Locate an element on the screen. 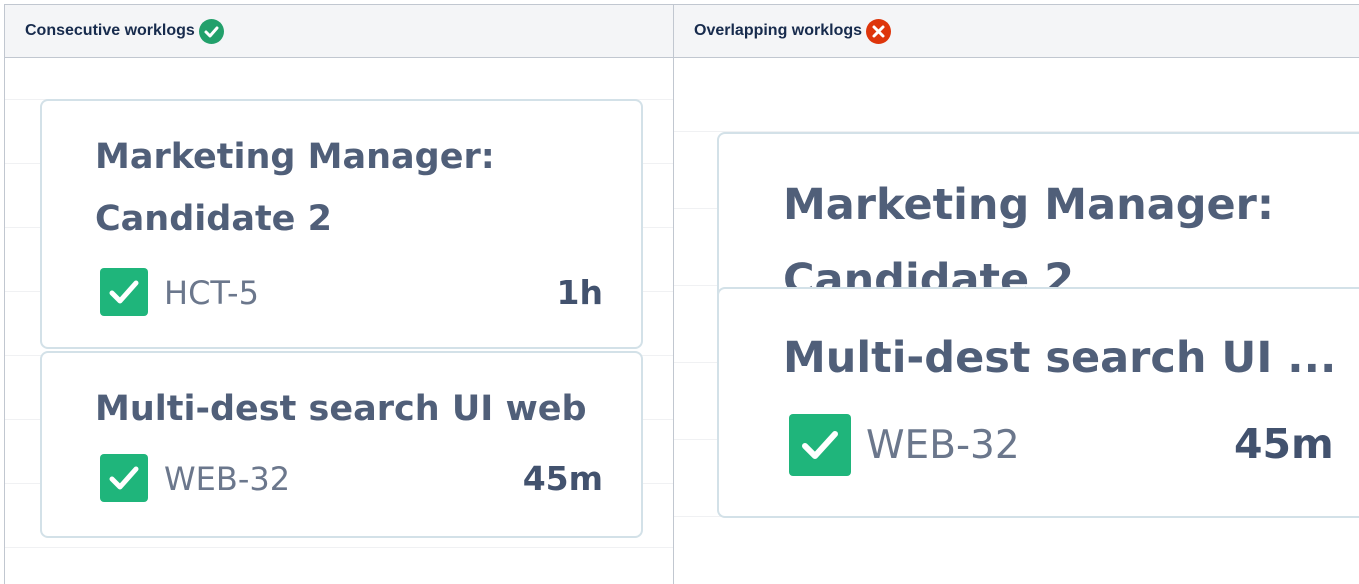 The width and height of the screenshot is (1359, 584). header-overlapping-label: Overlapping worklogs is located at coordinates (778, 30).